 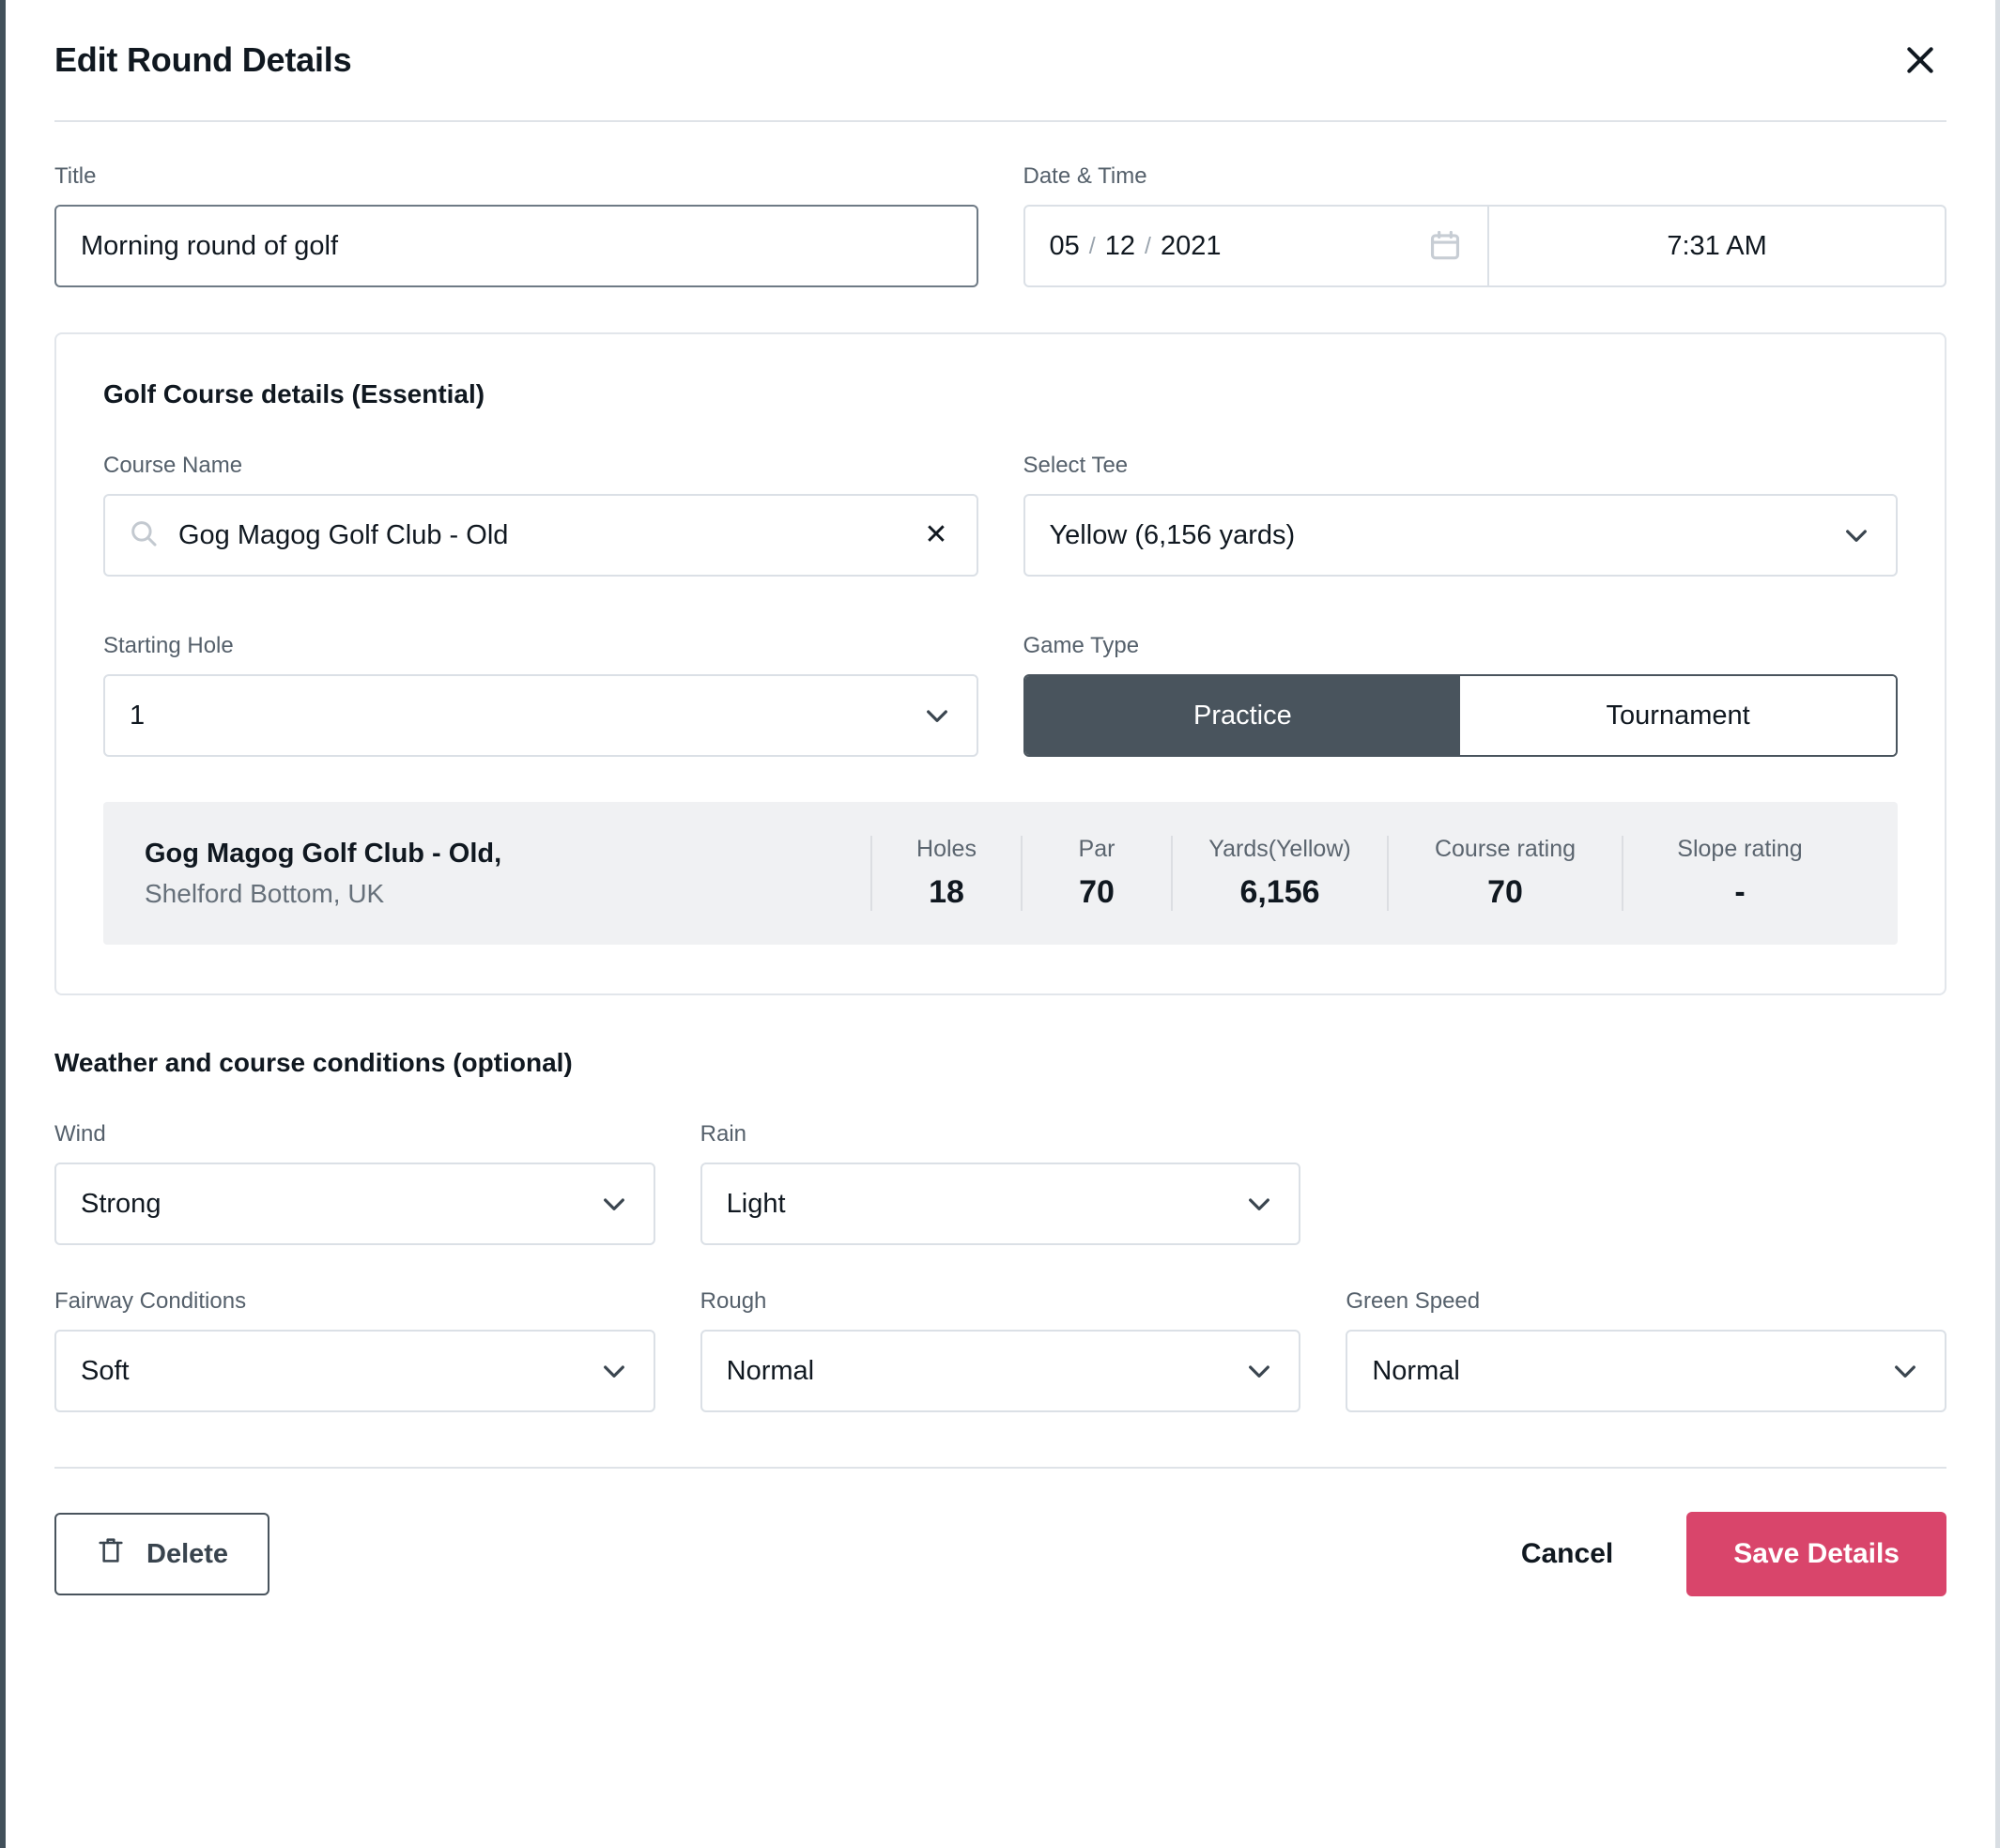 I want to click on delete-button-label: Delete, so click(x=187, y=1553).